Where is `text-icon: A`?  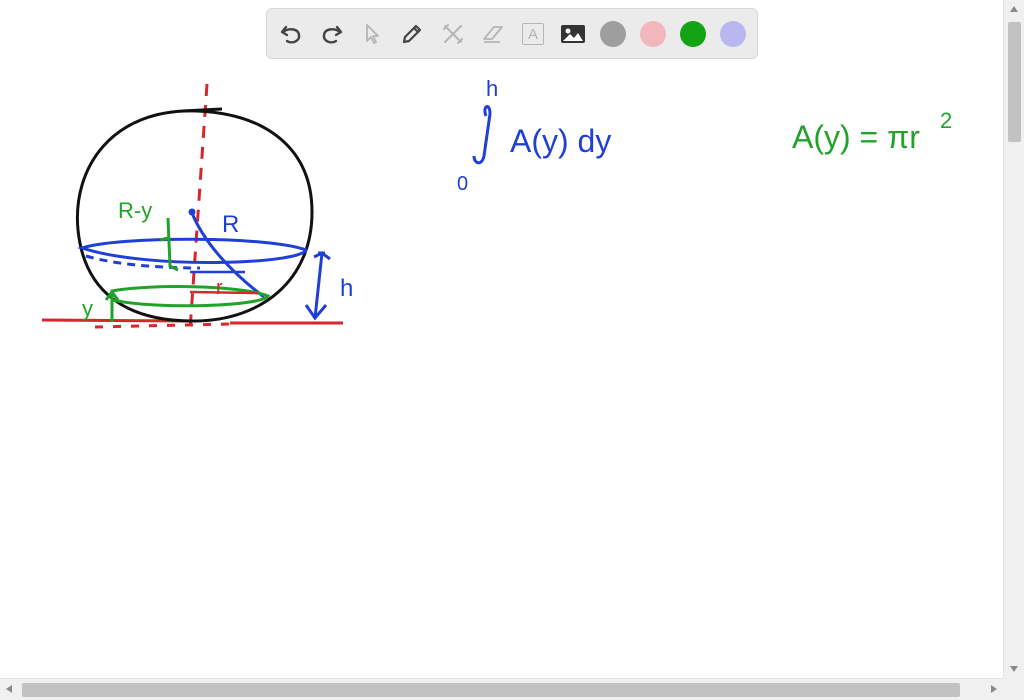
text-icon: A is located at coordinates (533, 34).